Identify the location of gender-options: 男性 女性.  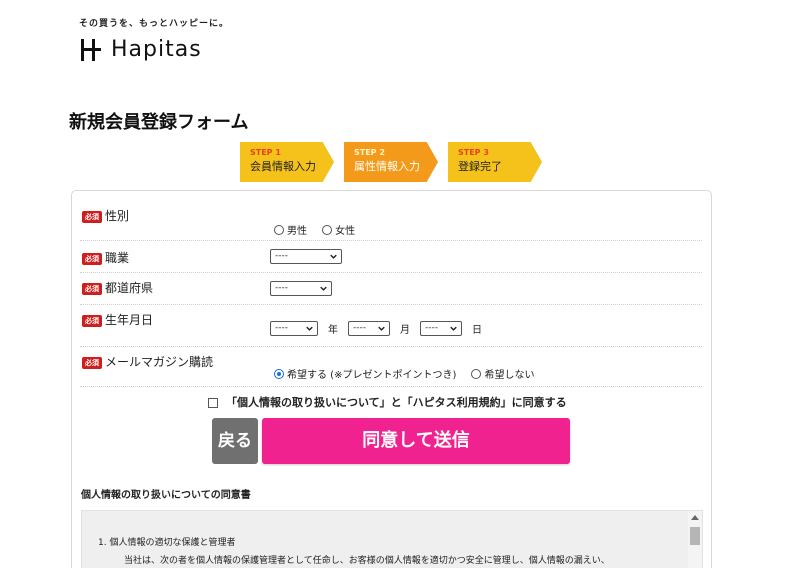
(319, 228).